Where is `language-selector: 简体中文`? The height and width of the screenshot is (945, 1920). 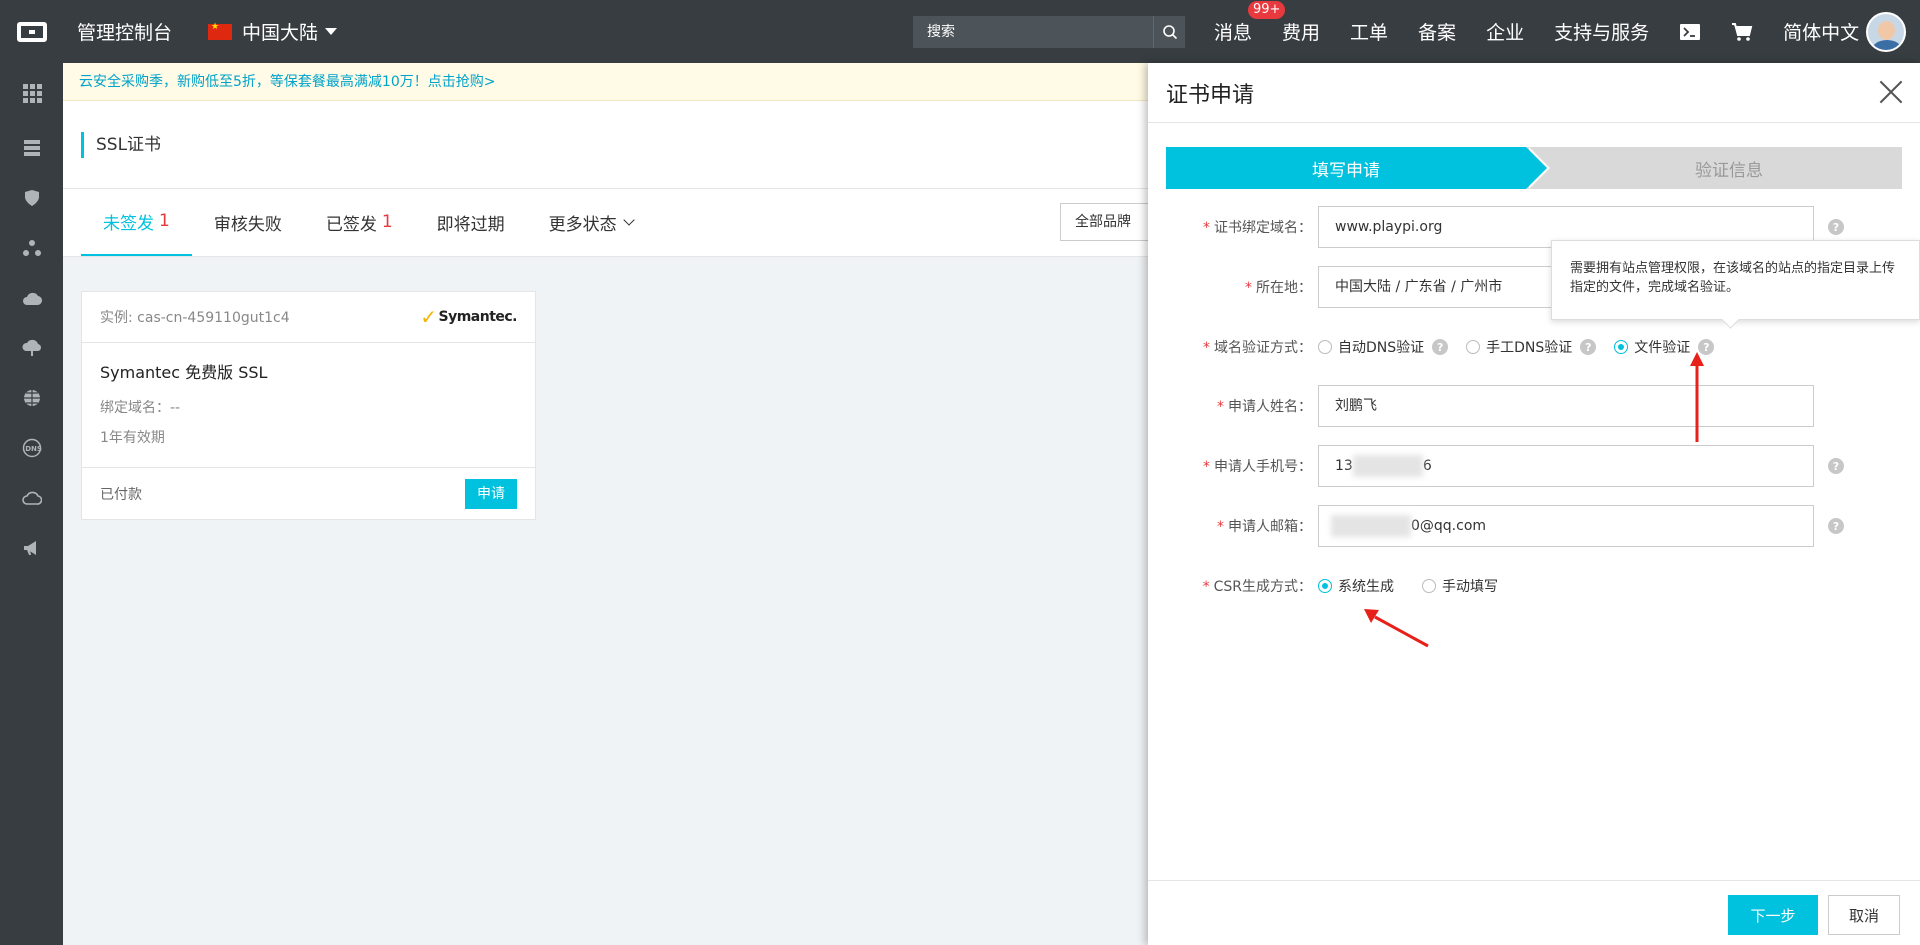 language-selector: 简体中文 is located at coordinates (1821, 31).